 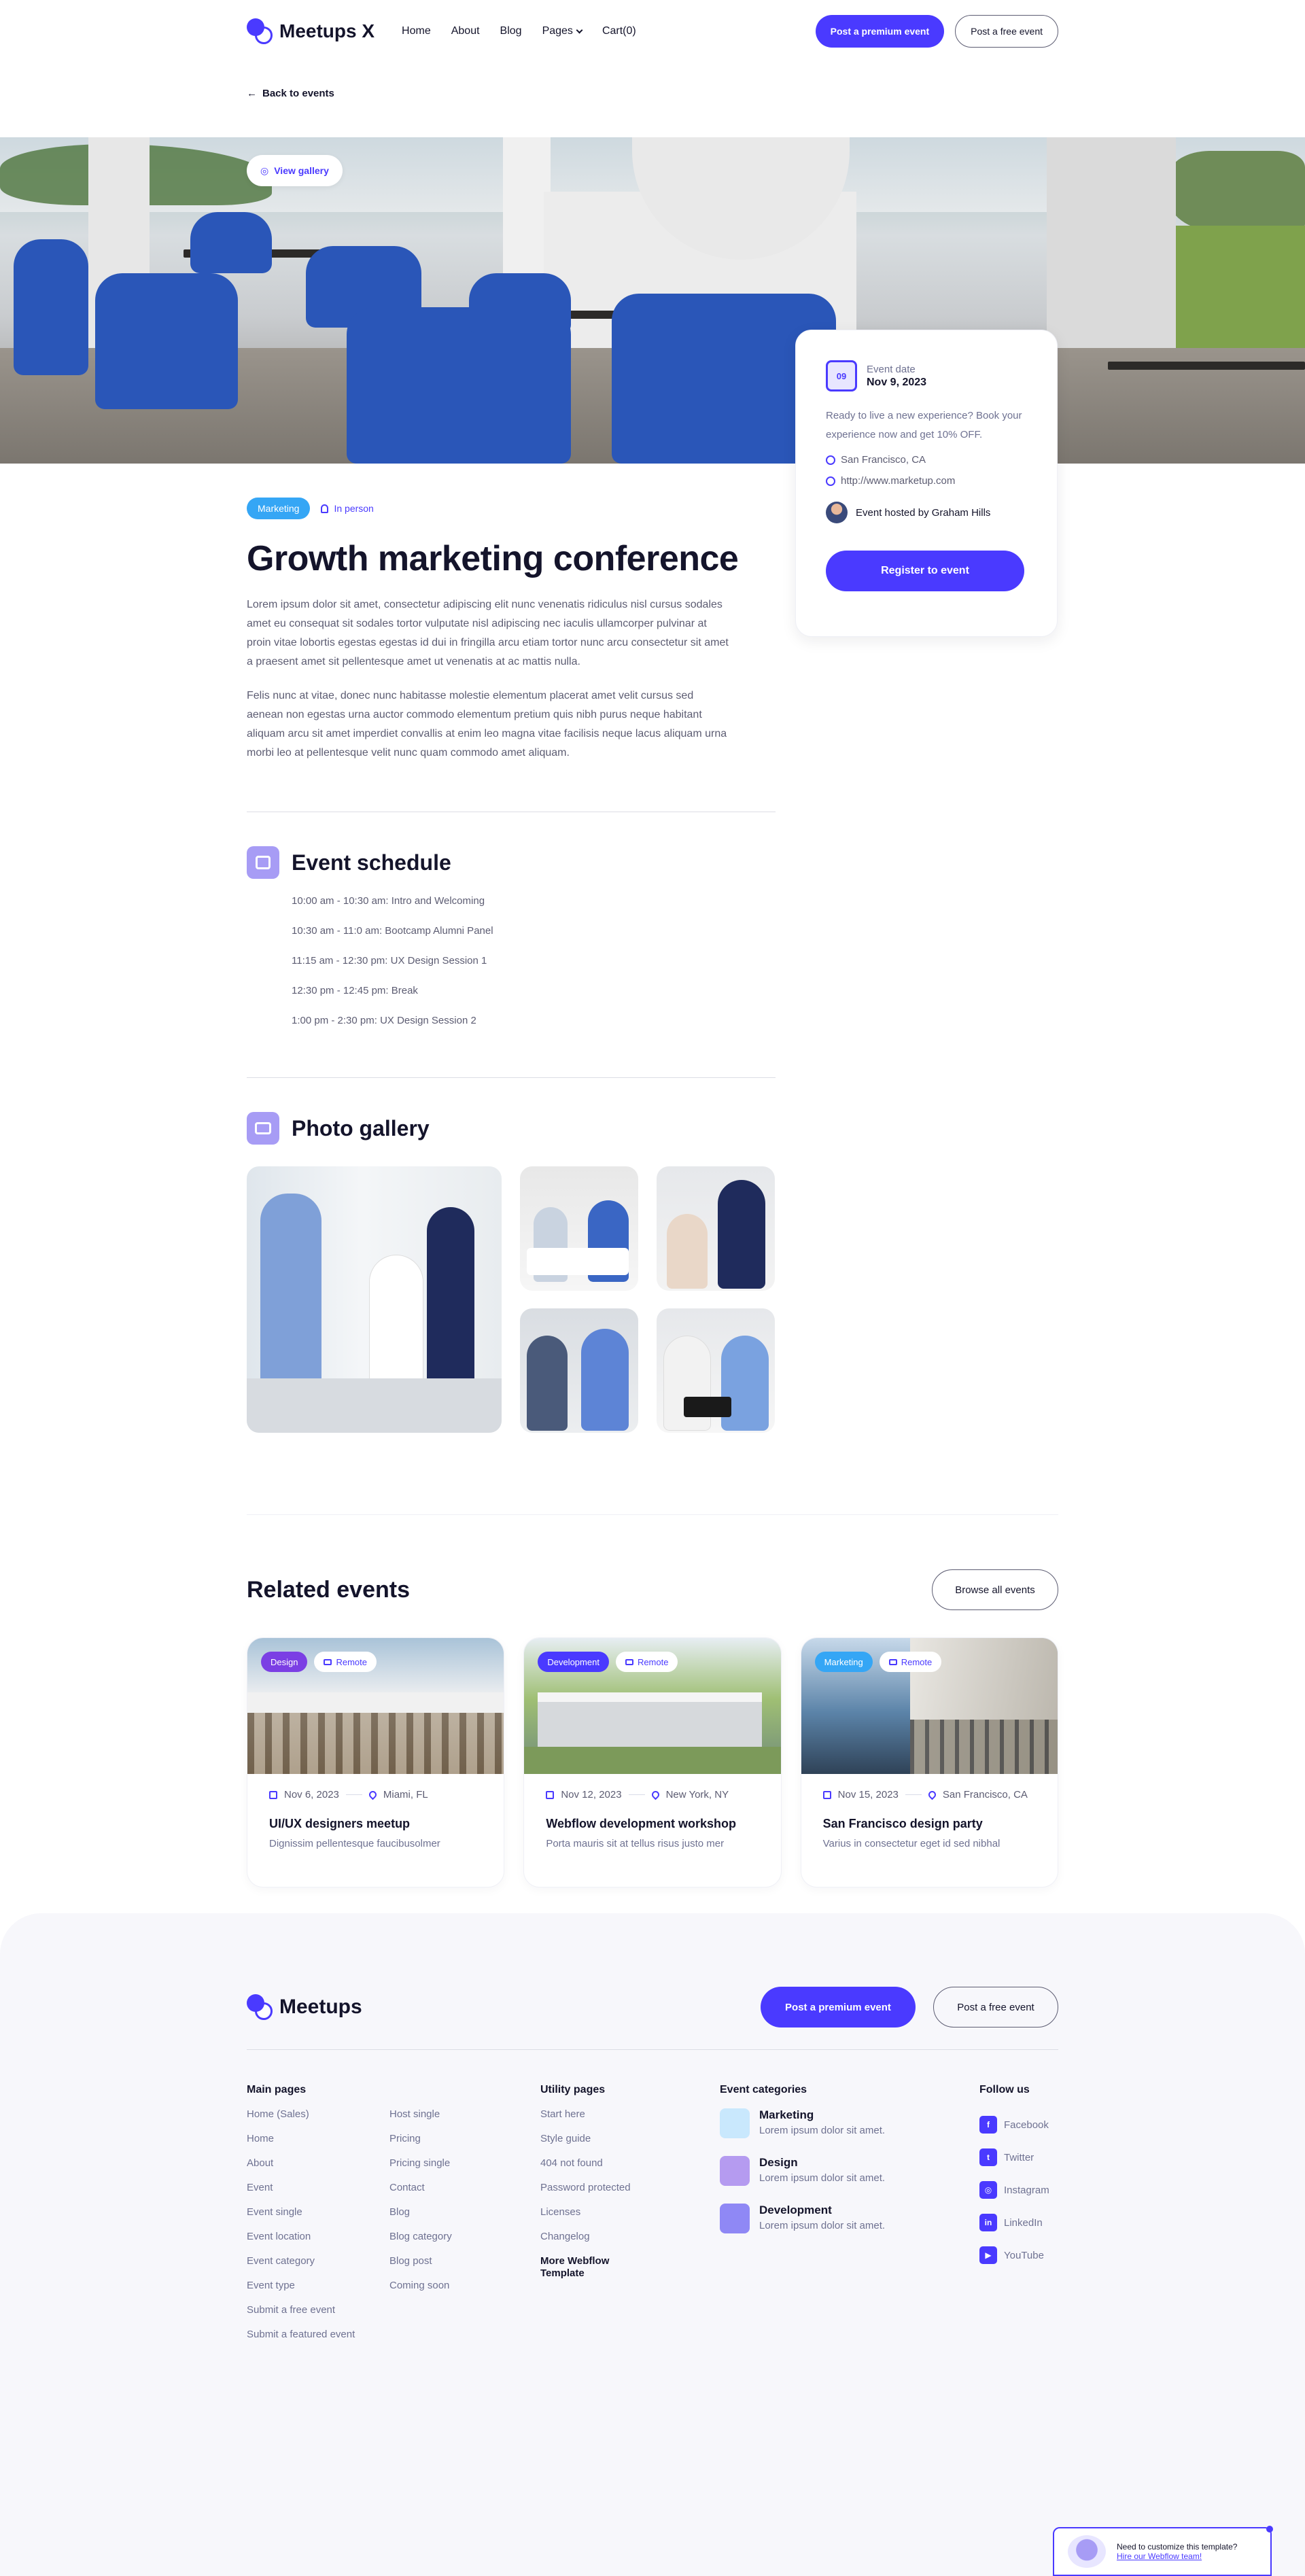 I want to click on hire-link: Hire our Webflow team!, so click(x=1177, y=2556).